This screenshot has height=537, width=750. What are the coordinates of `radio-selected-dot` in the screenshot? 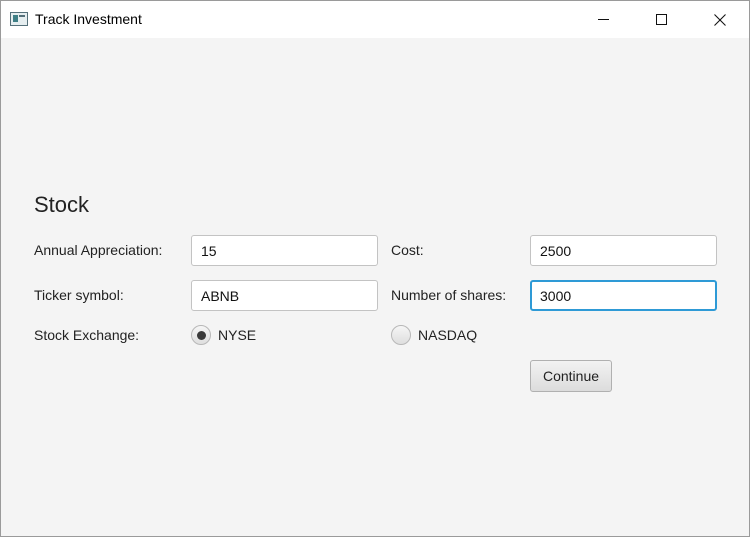 It's located at (201, 335).